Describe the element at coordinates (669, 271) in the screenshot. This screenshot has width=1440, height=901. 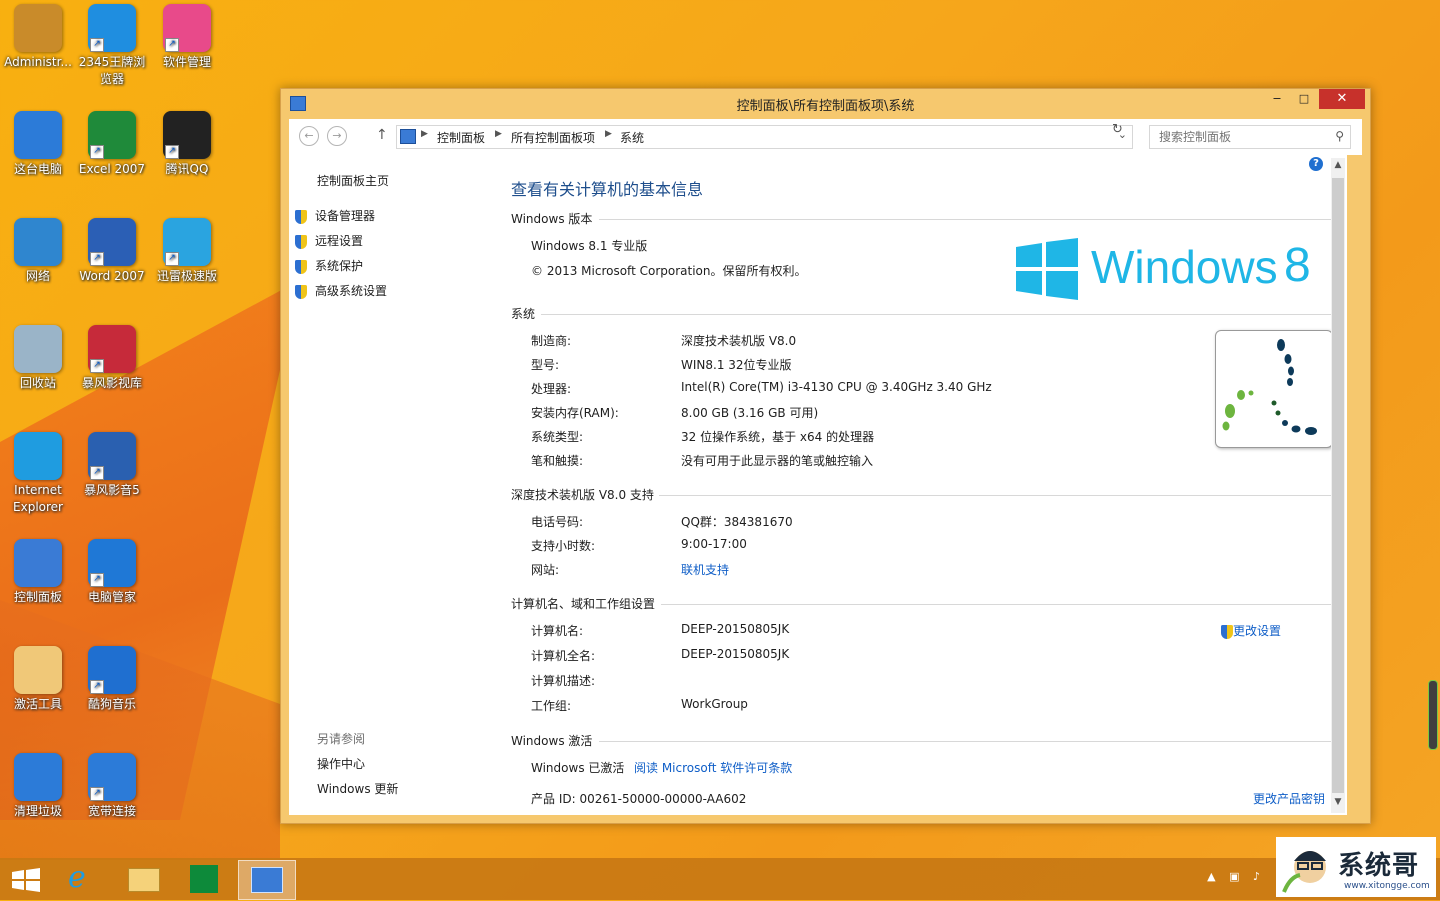
I see `copyright-text: © 2013 Microsoft Corporation。保留所有权利。` at that location.